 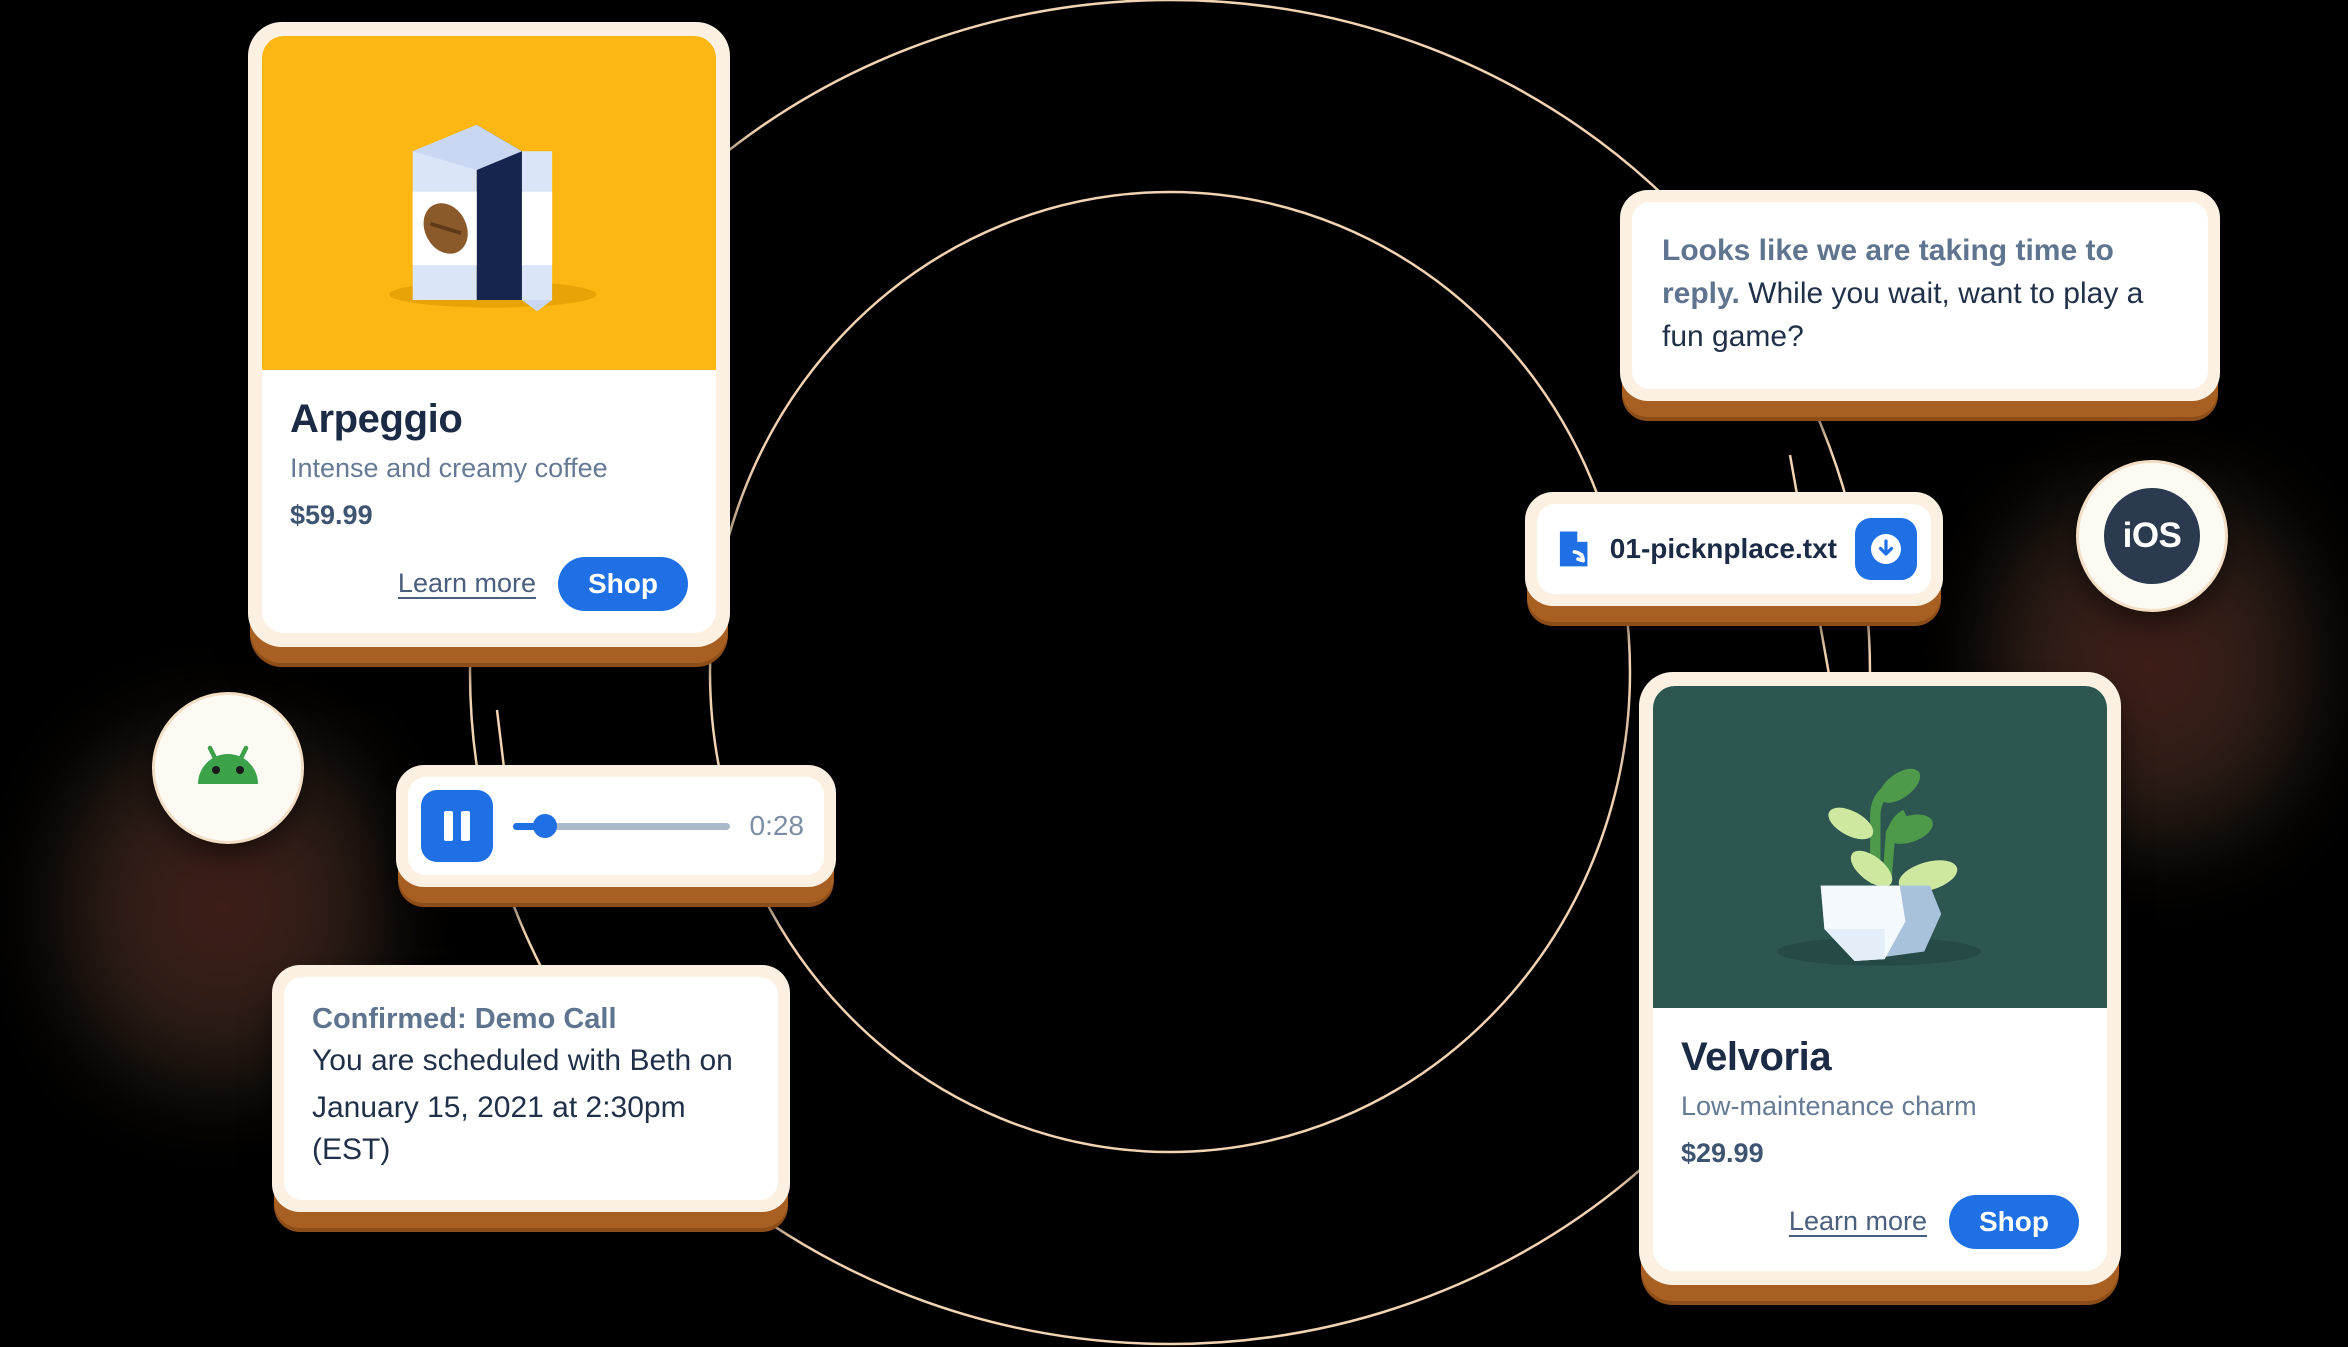 I want to click on audio-slider-thumb, so click(x=545, y=826).